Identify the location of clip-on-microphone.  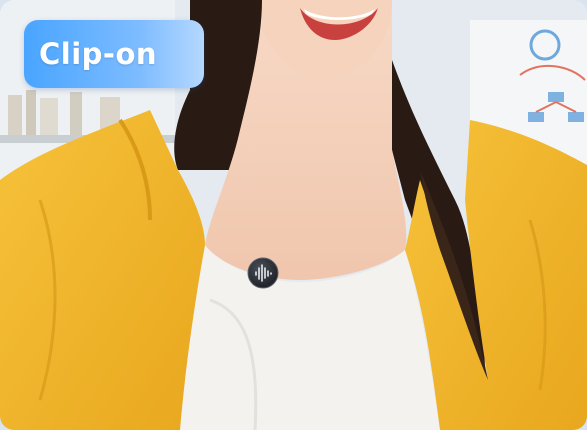
(263, 273).